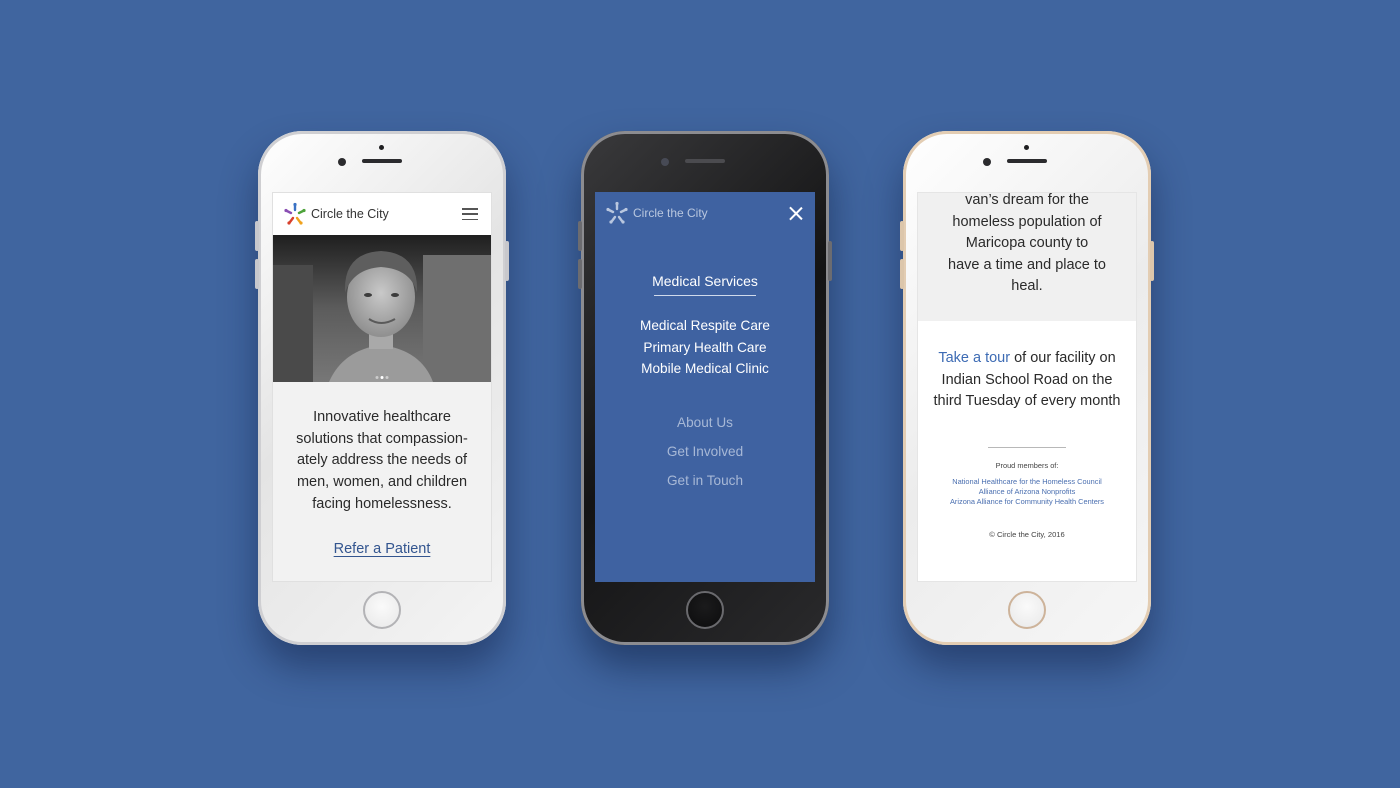 This screenshot has height=788, width=1400. Describe the element at coordinates (705, 295) in the screenshot. I see `menu-heading-underline` at that location.